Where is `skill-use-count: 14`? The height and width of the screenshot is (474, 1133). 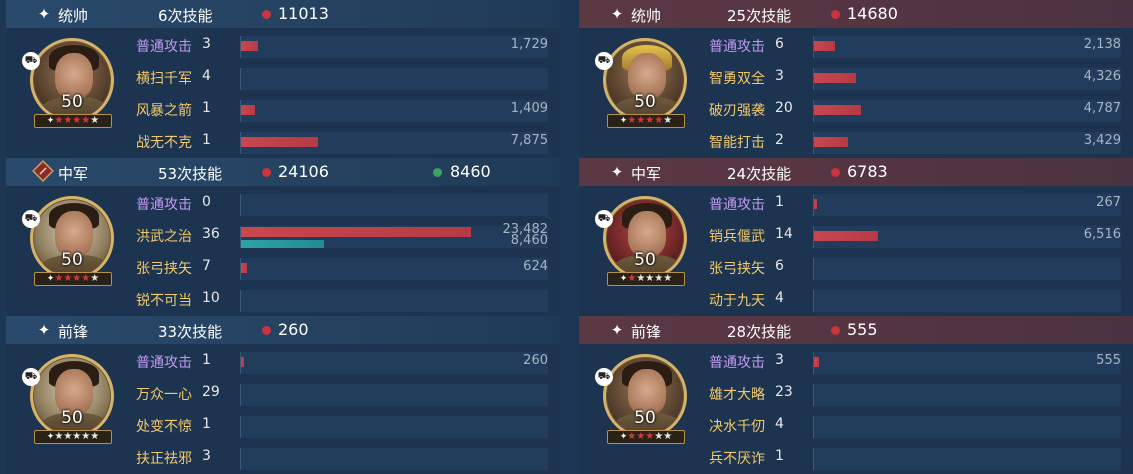 skill-use-count: 14 is located at coordinates (784, 234).